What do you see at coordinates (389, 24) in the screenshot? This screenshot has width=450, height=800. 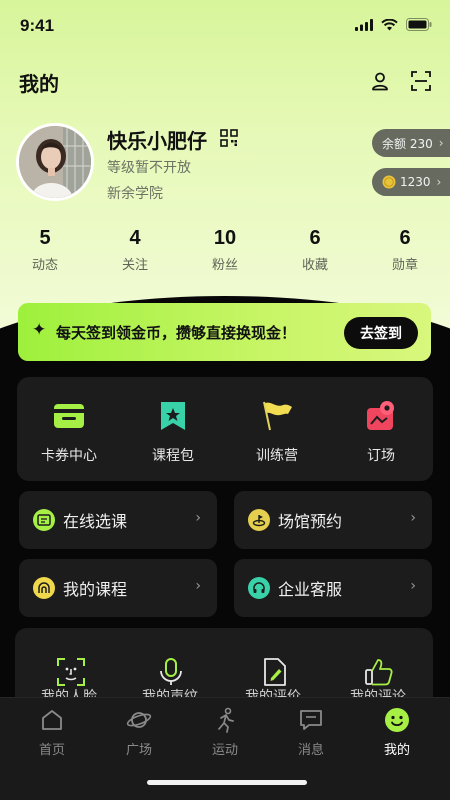 I see `wifi-icon` at bounding box center [389, 24].